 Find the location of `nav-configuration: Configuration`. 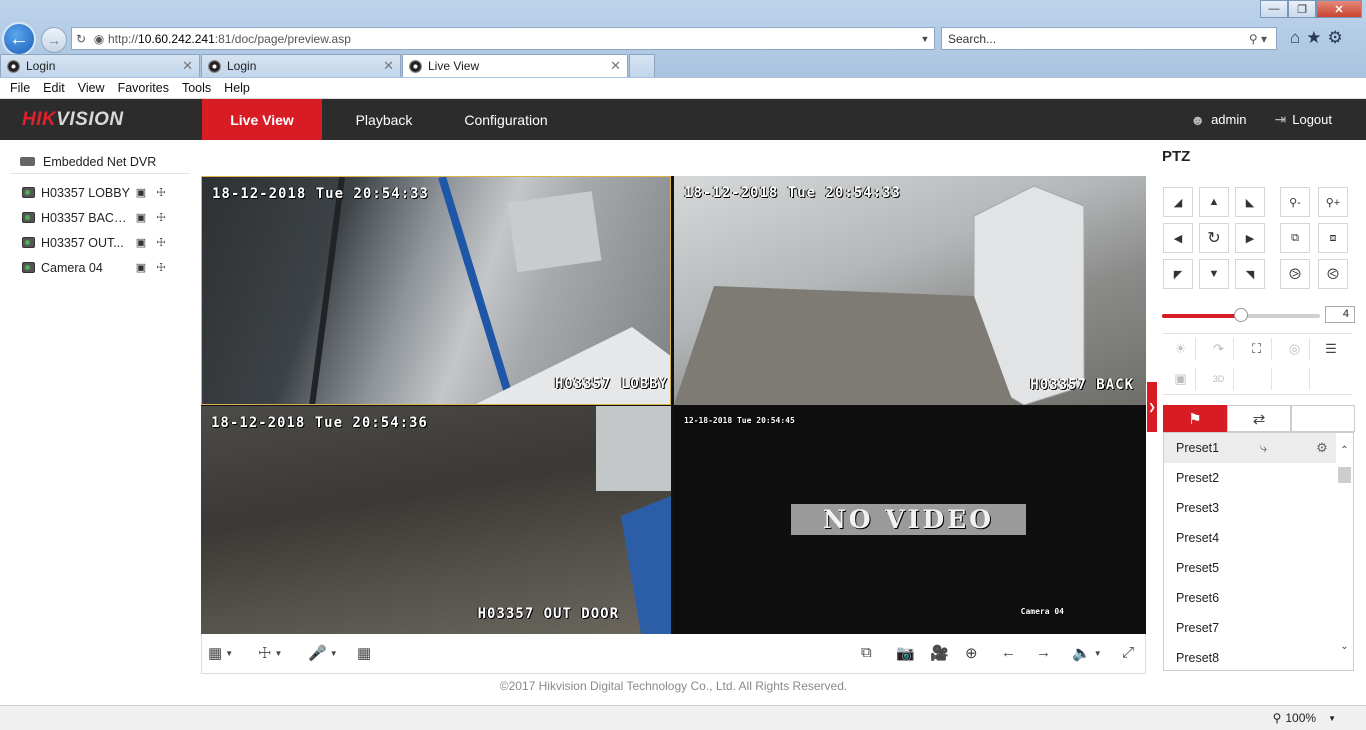

nav-configuration: Configuration is located at coordinates (506, 119).